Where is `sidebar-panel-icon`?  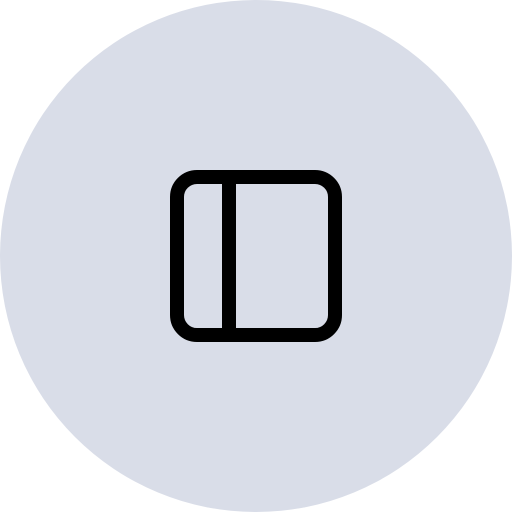
sidebar-panel-icon is located at coordinates (256, 256).